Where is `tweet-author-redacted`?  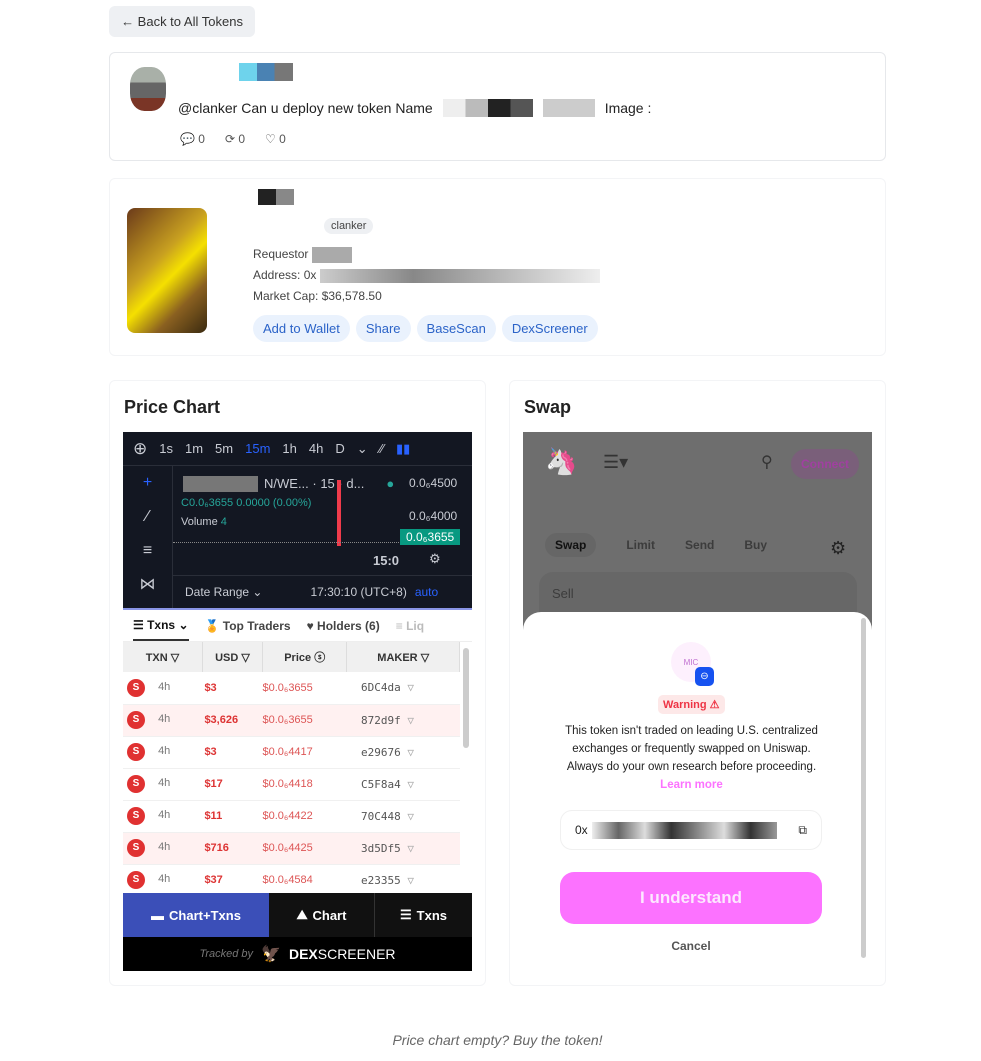 tweet-author-redacted is located at coordinates (266, 72).